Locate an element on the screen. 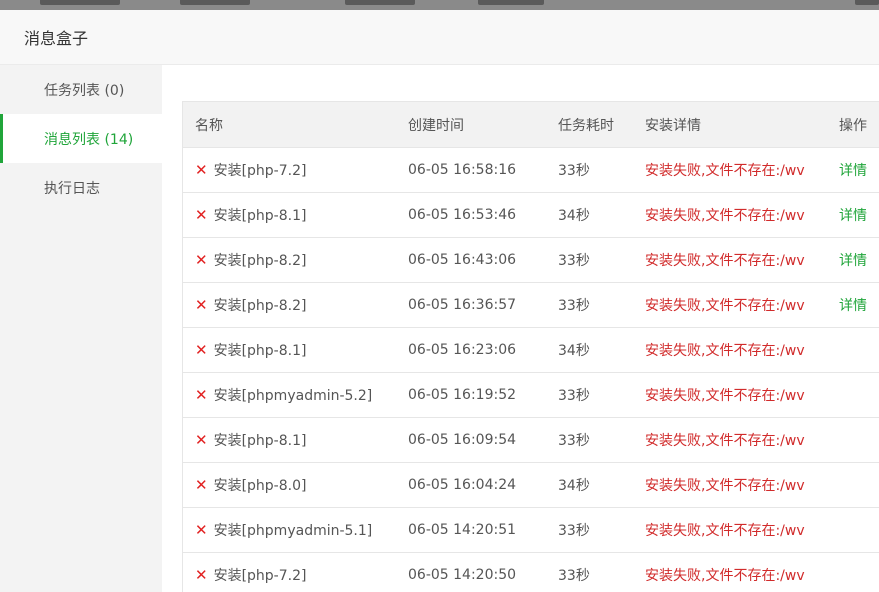  dimmed-background is located at coordinates (439, 5).